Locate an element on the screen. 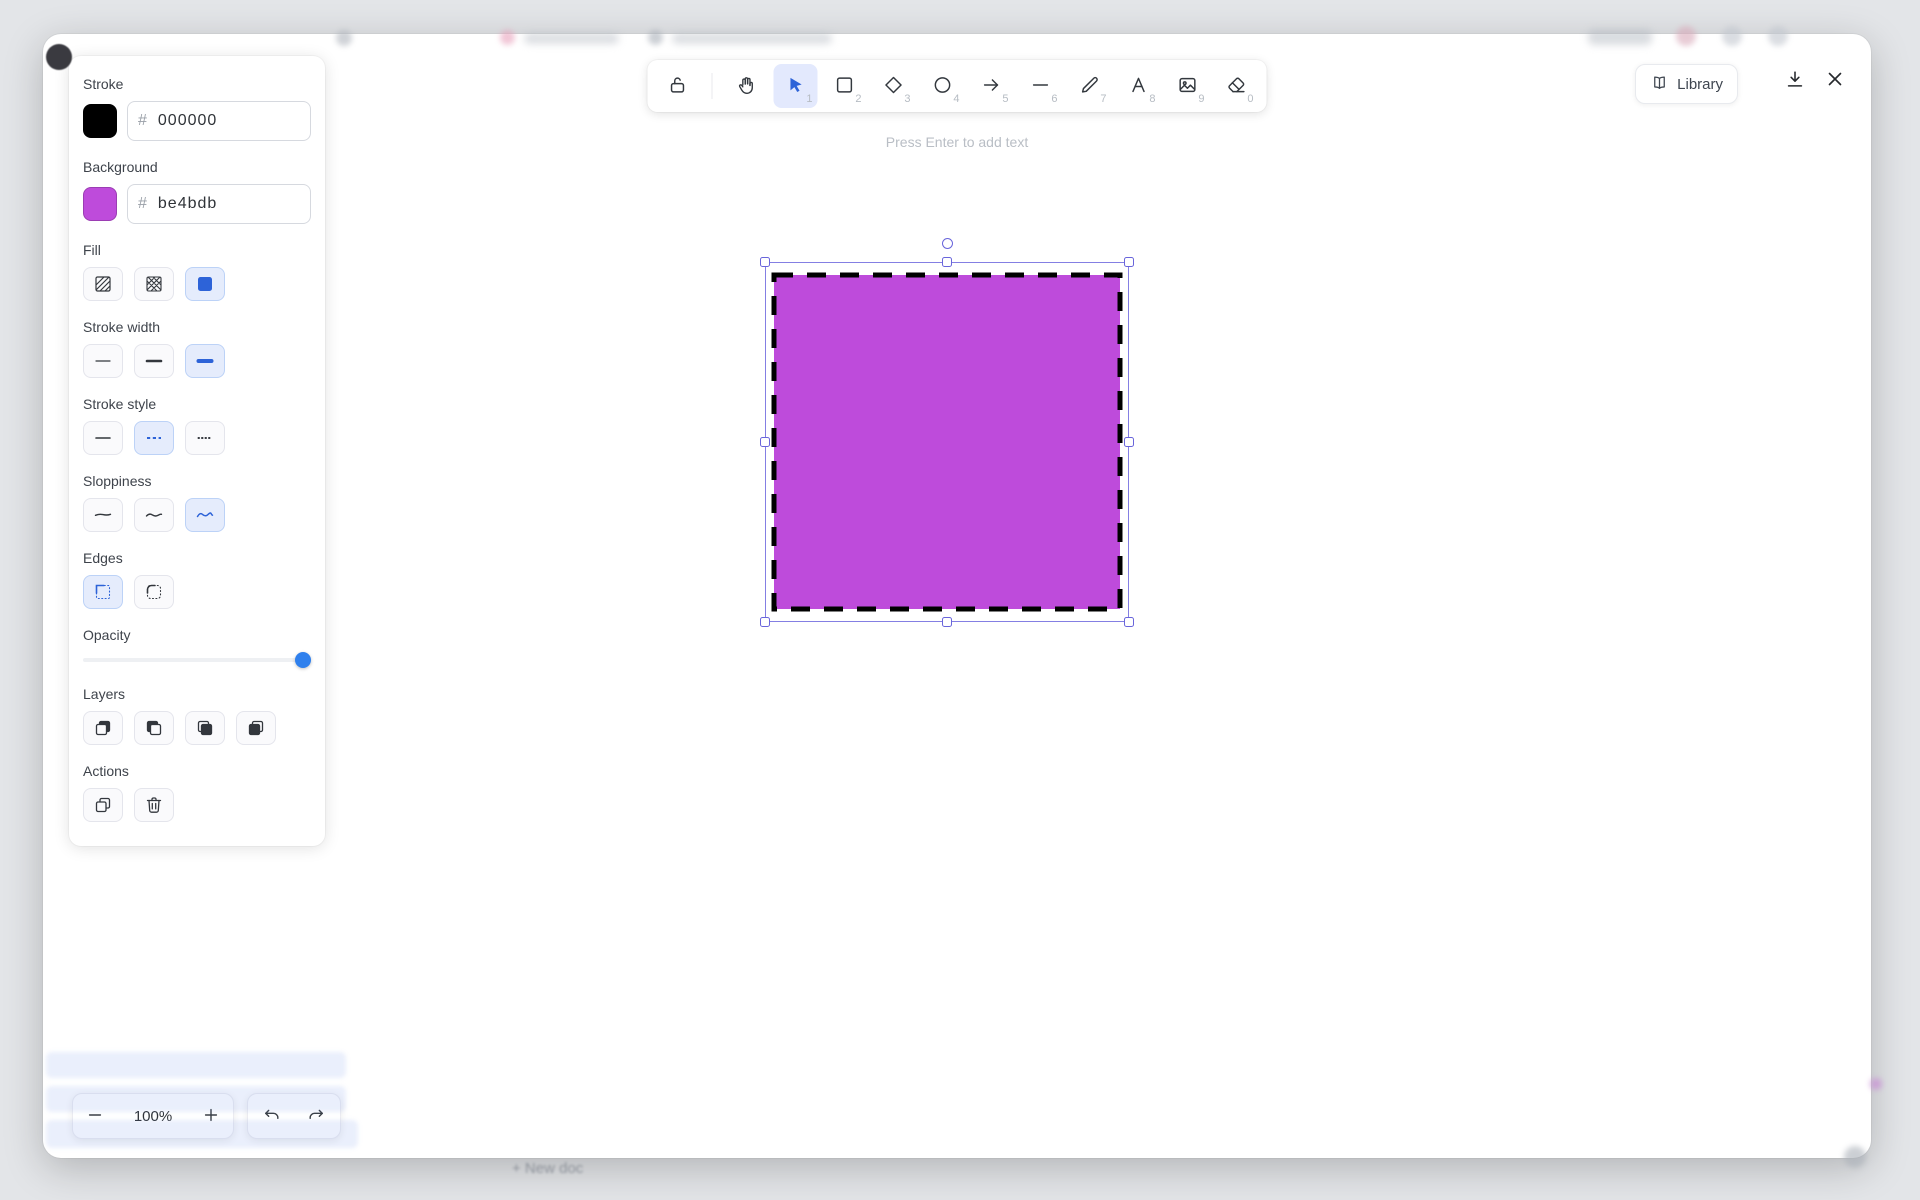 The height and width of the screenshot is (1200, 1920). sloppiness-artist-button is located at coordinates (154, 515).